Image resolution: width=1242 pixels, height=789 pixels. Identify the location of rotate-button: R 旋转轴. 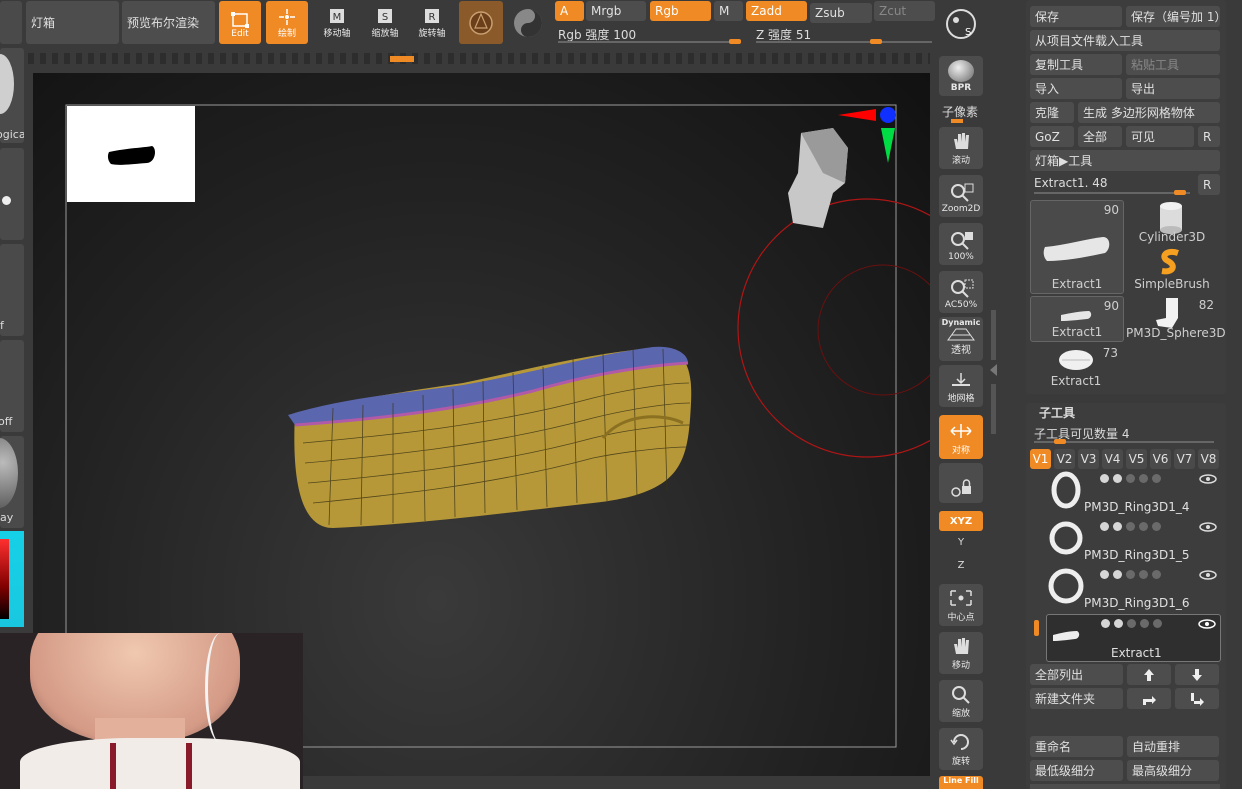
(432, 22).